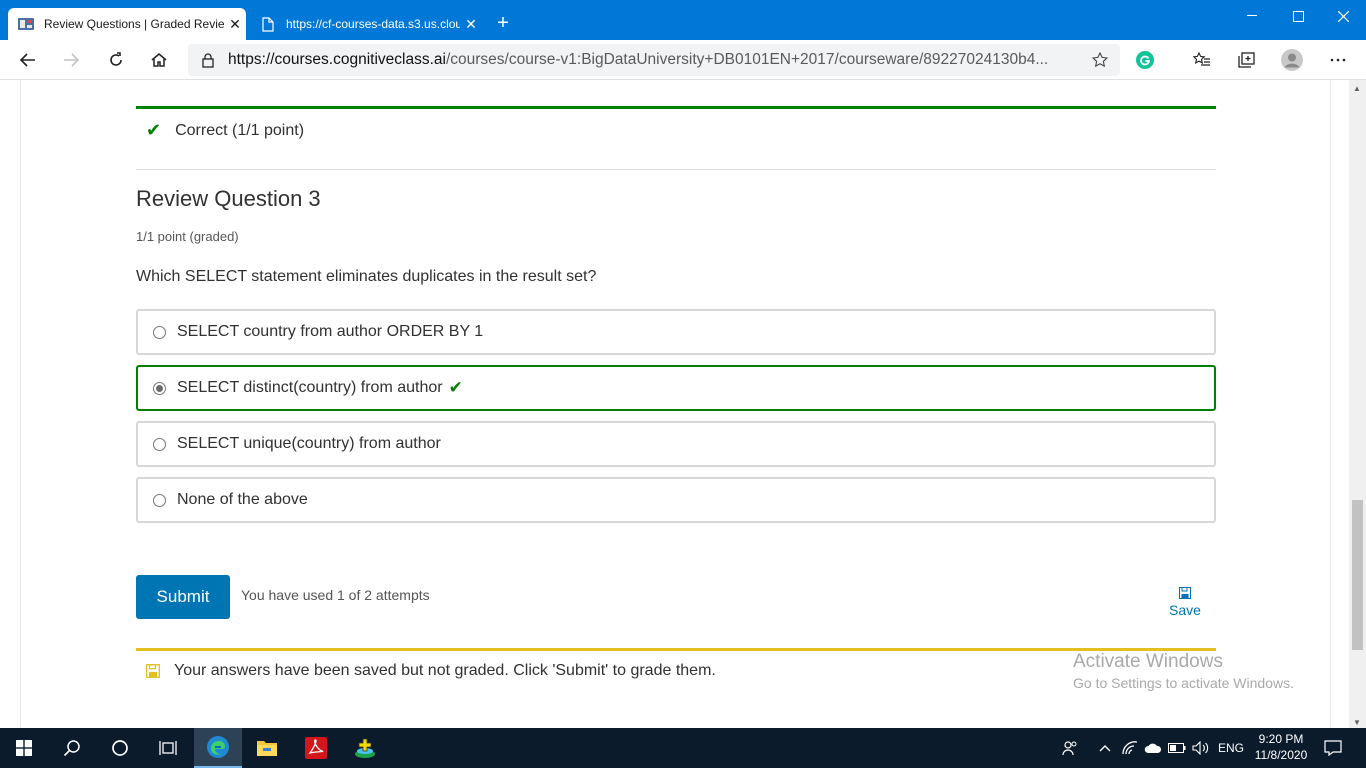 The width and height of the screenshot is (1366, 768). Describe the element at coordinates (1333, 748) in the screenshot. I see `notifications-icon` at that location.